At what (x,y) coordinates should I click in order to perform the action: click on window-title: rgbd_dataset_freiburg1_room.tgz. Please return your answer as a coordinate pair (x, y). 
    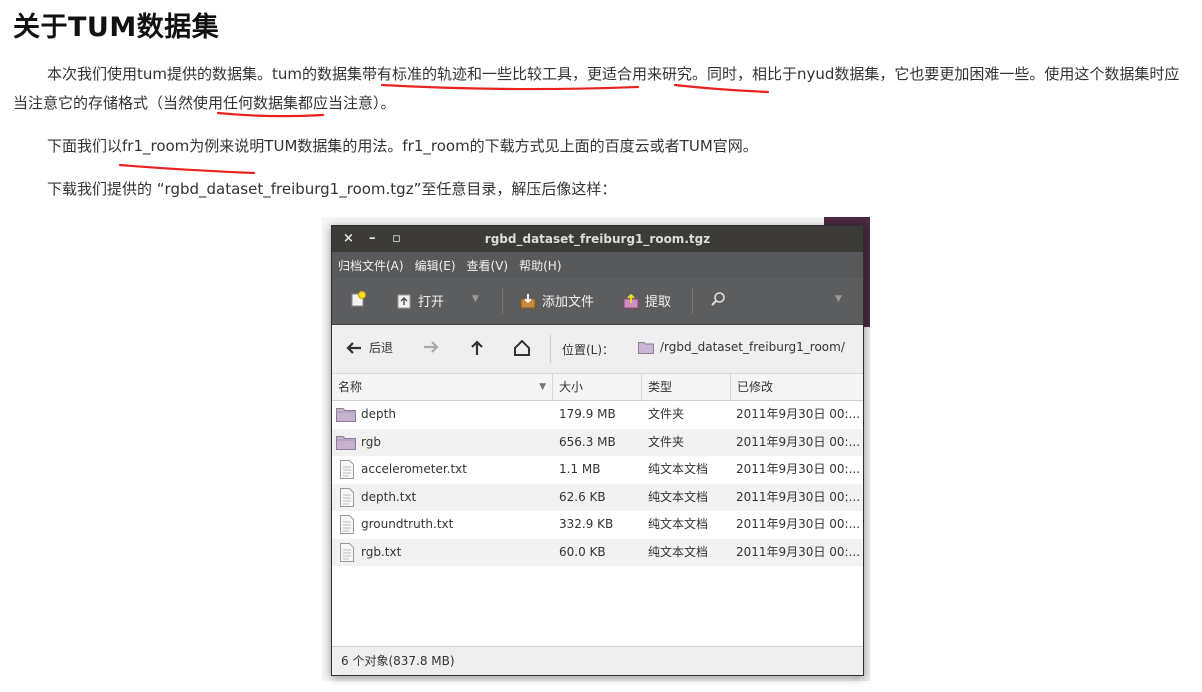
    Looking at the image, I should click on (597, 239).